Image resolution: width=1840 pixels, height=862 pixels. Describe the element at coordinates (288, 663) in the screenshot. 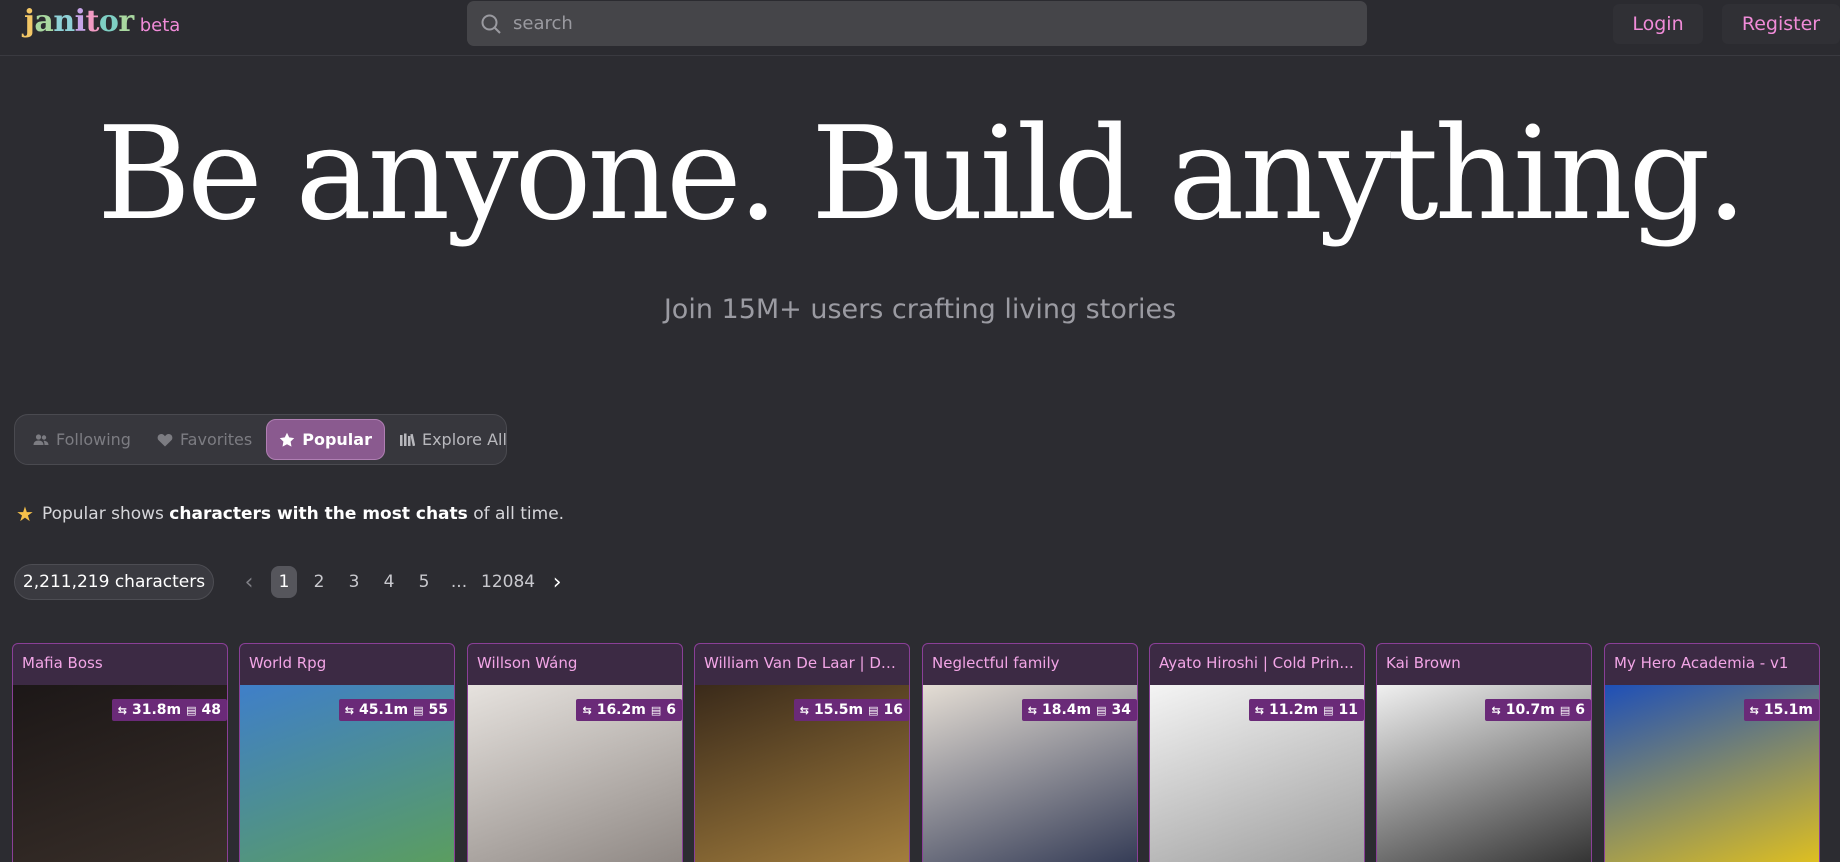

I see `card-title: World Rpg` at that location.